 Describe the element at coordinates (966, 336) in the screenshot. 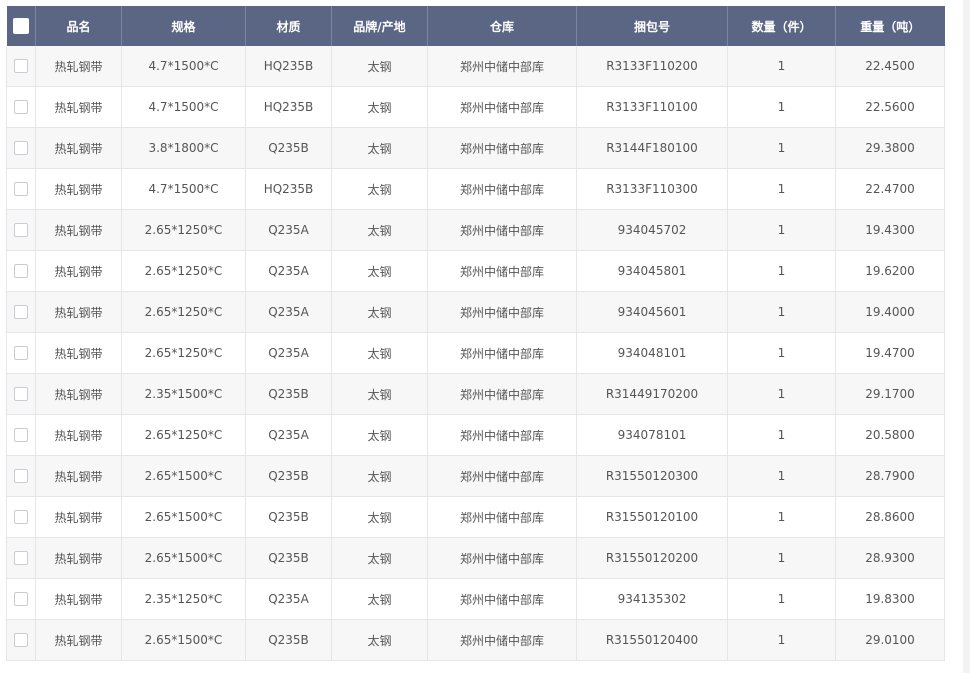

I see `vertical-scrollbar` at that location.